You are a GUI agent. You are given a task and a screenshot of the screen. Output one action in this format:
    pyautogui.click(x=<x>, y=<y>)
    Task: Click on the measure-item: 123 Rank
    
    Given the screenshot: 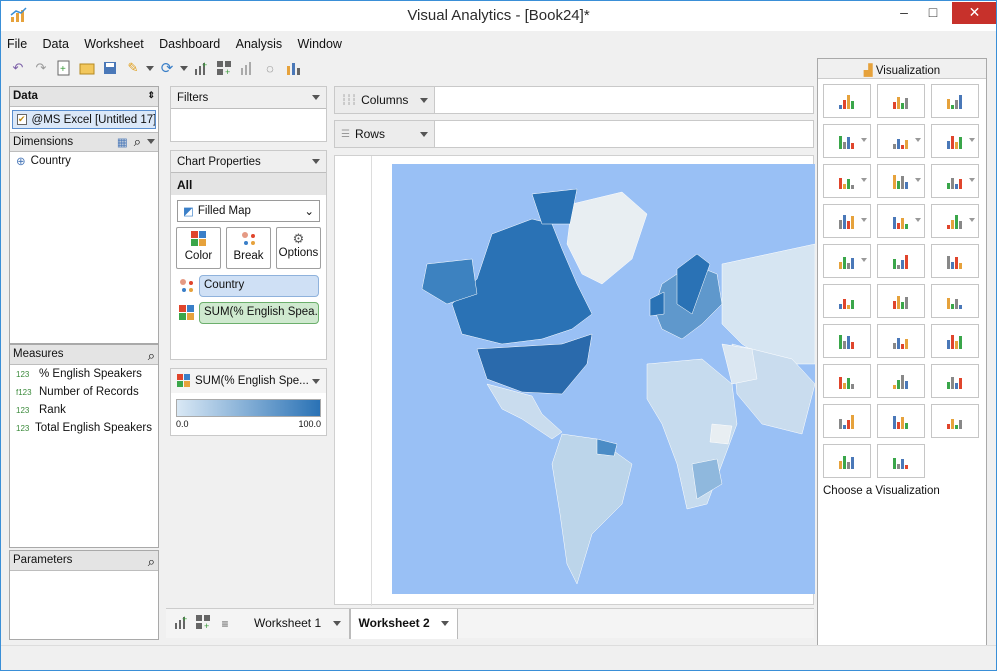 What is the action you would take?
    pyautogui.click(x=84, y=410)
    